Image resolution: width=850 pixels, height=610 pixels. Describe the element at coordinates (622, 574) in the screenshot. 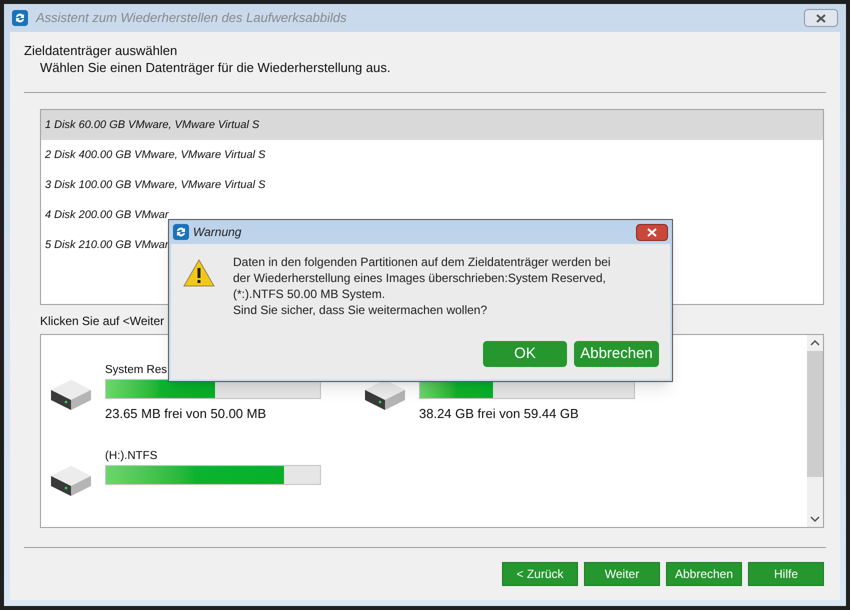

I see `wizard-button: Weiter` at that location.